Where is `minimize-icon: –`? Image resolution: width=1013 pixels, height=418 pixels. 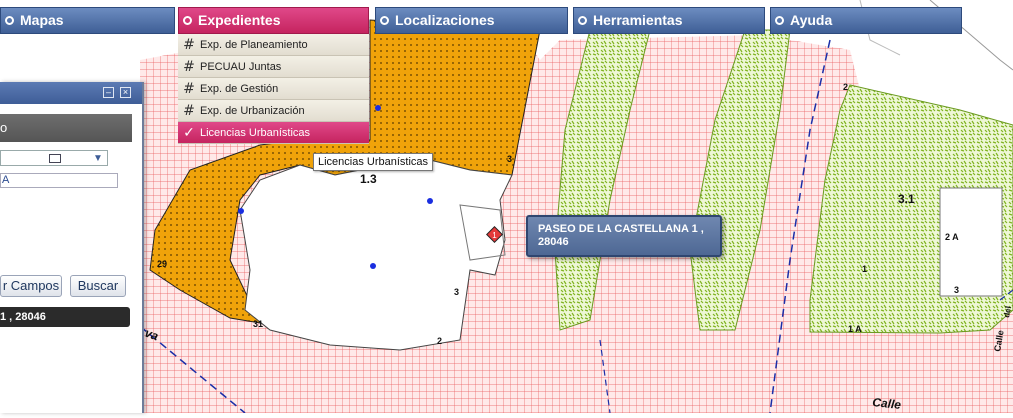 minimize-icon: – is located at coordinates (108, 92).